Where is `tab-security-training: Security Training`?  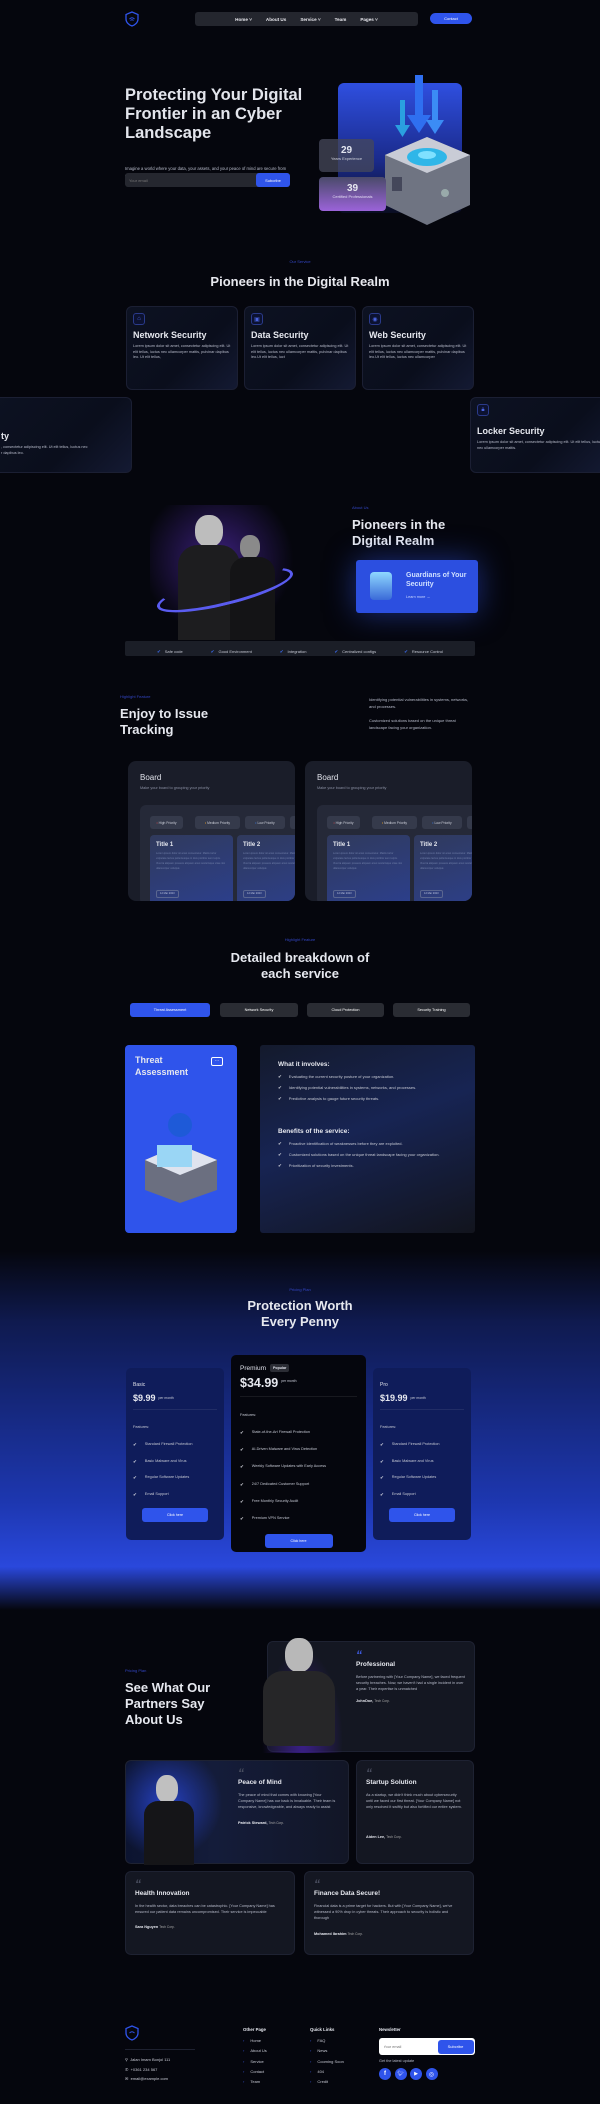
tab-security-training: Security Training is located at coordinates (431, 1010).